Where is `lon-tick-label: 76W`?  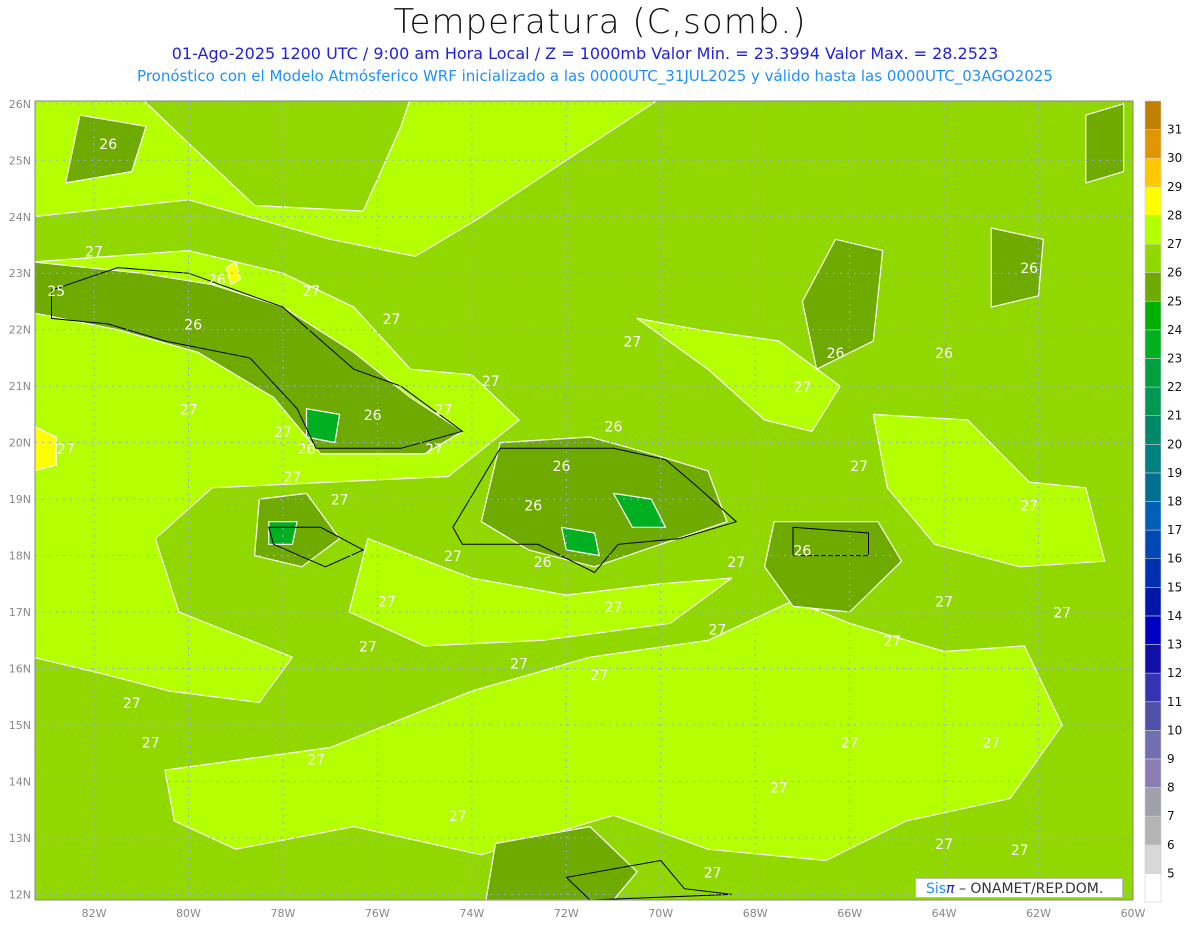
lon-tick-label: 76W is located at coordinates (377, 913).